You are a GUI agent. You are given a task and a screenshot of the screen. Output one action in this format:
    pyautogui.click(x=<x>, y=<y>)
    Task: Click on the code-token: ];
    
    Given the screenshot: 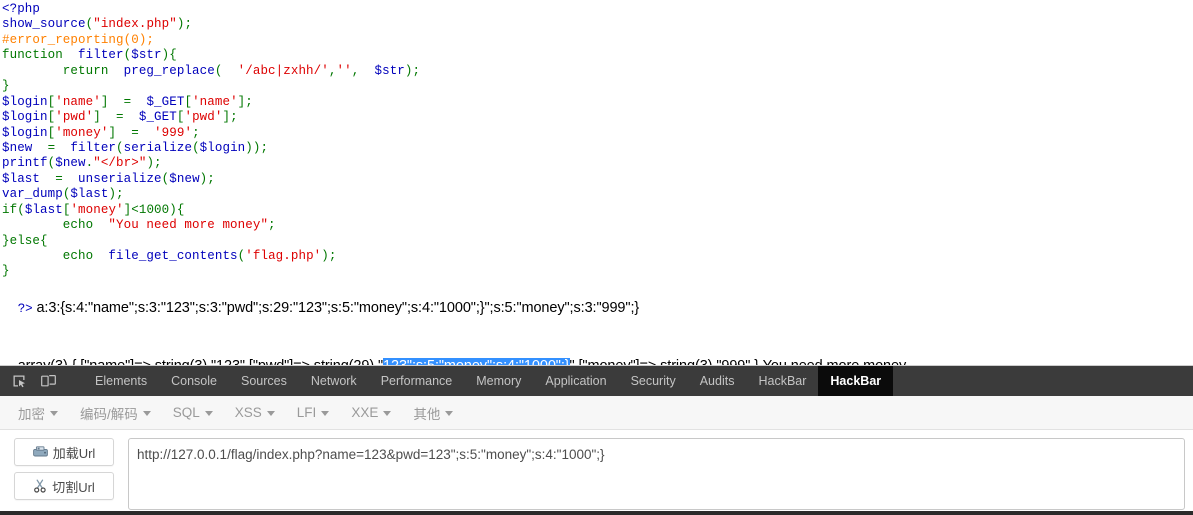 What is the action you would take?
    pyautogui.click(x=230, y=117)
    